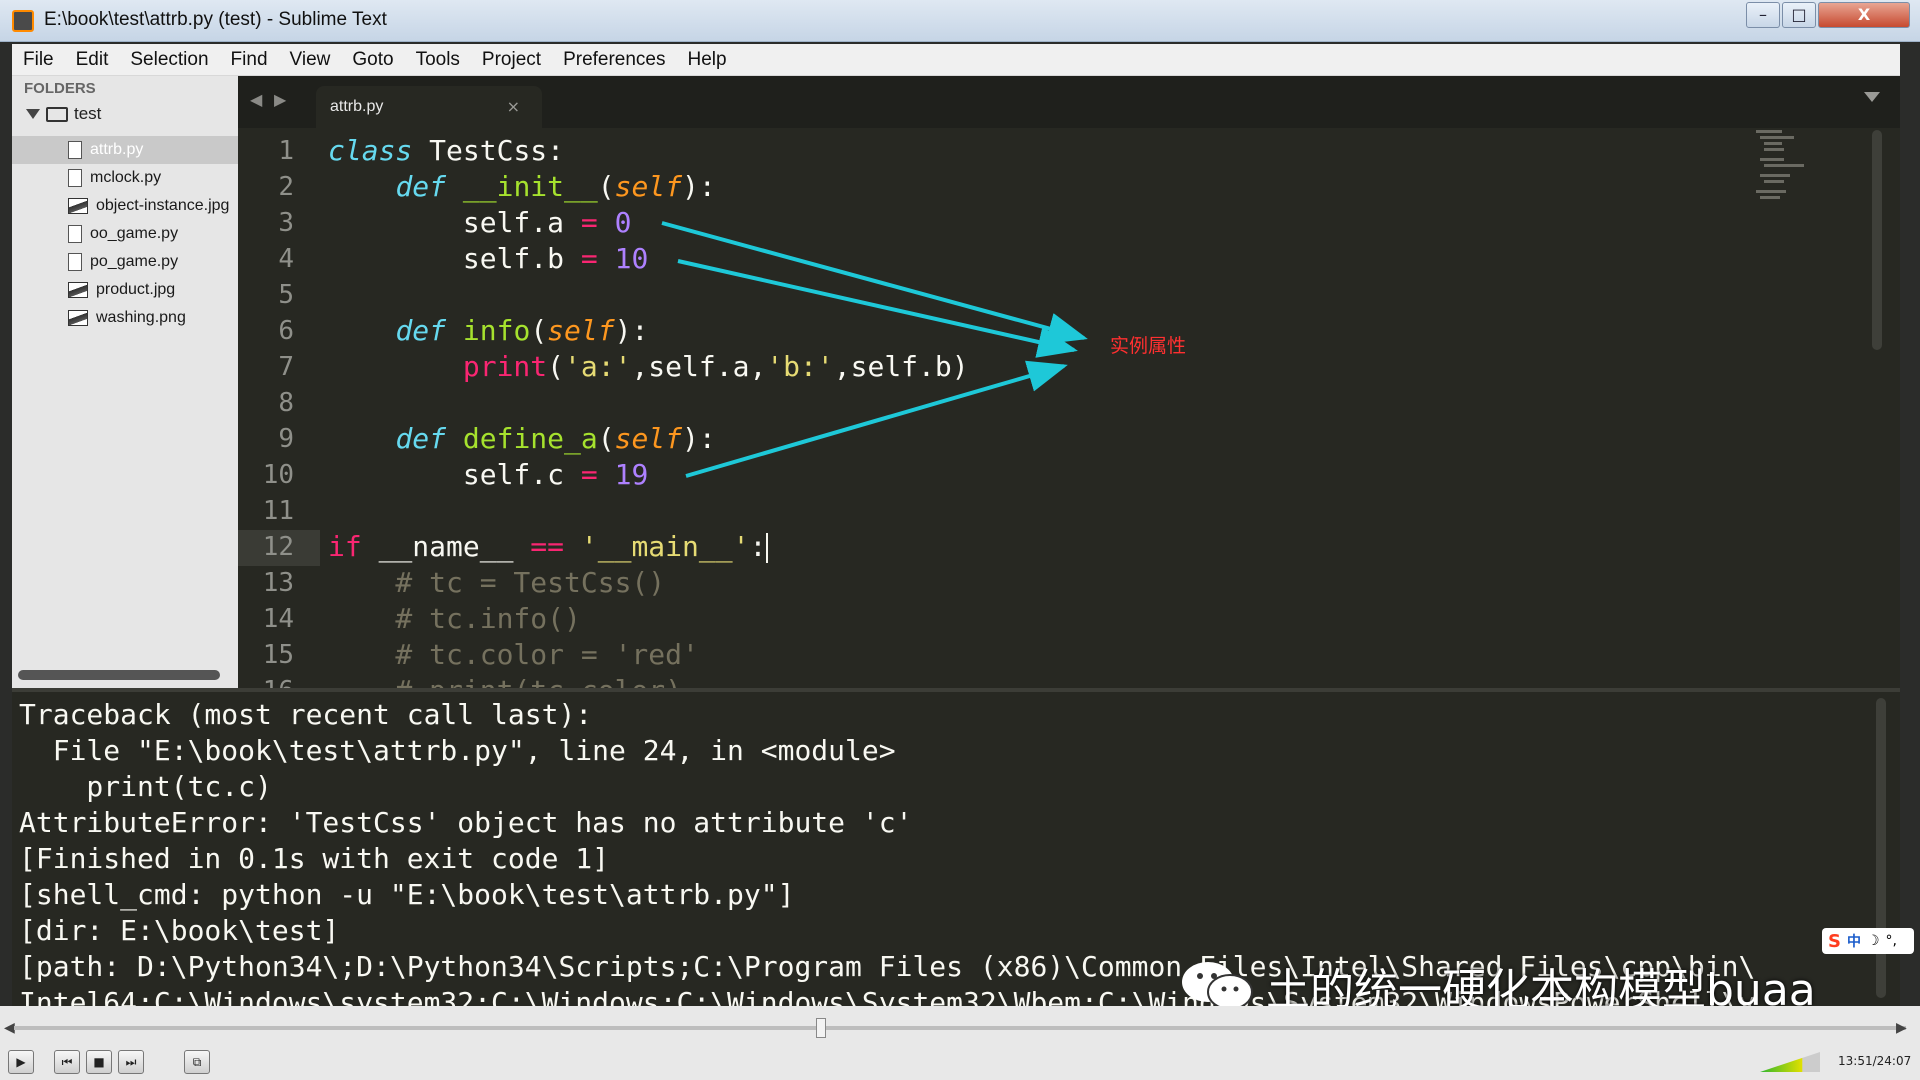 Image resolution: width=1920 pixels, height=1080 pixels. I want to click on text-cursor, so click(767, 548).